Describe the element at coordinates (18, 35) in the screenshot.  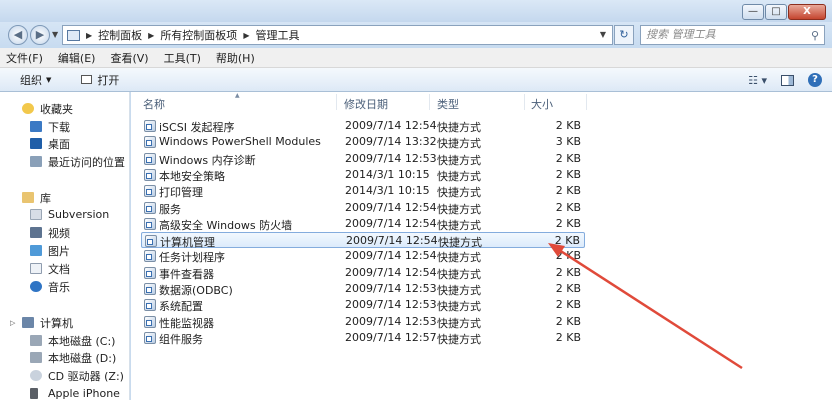
I see `back-button: ◀` at that location.